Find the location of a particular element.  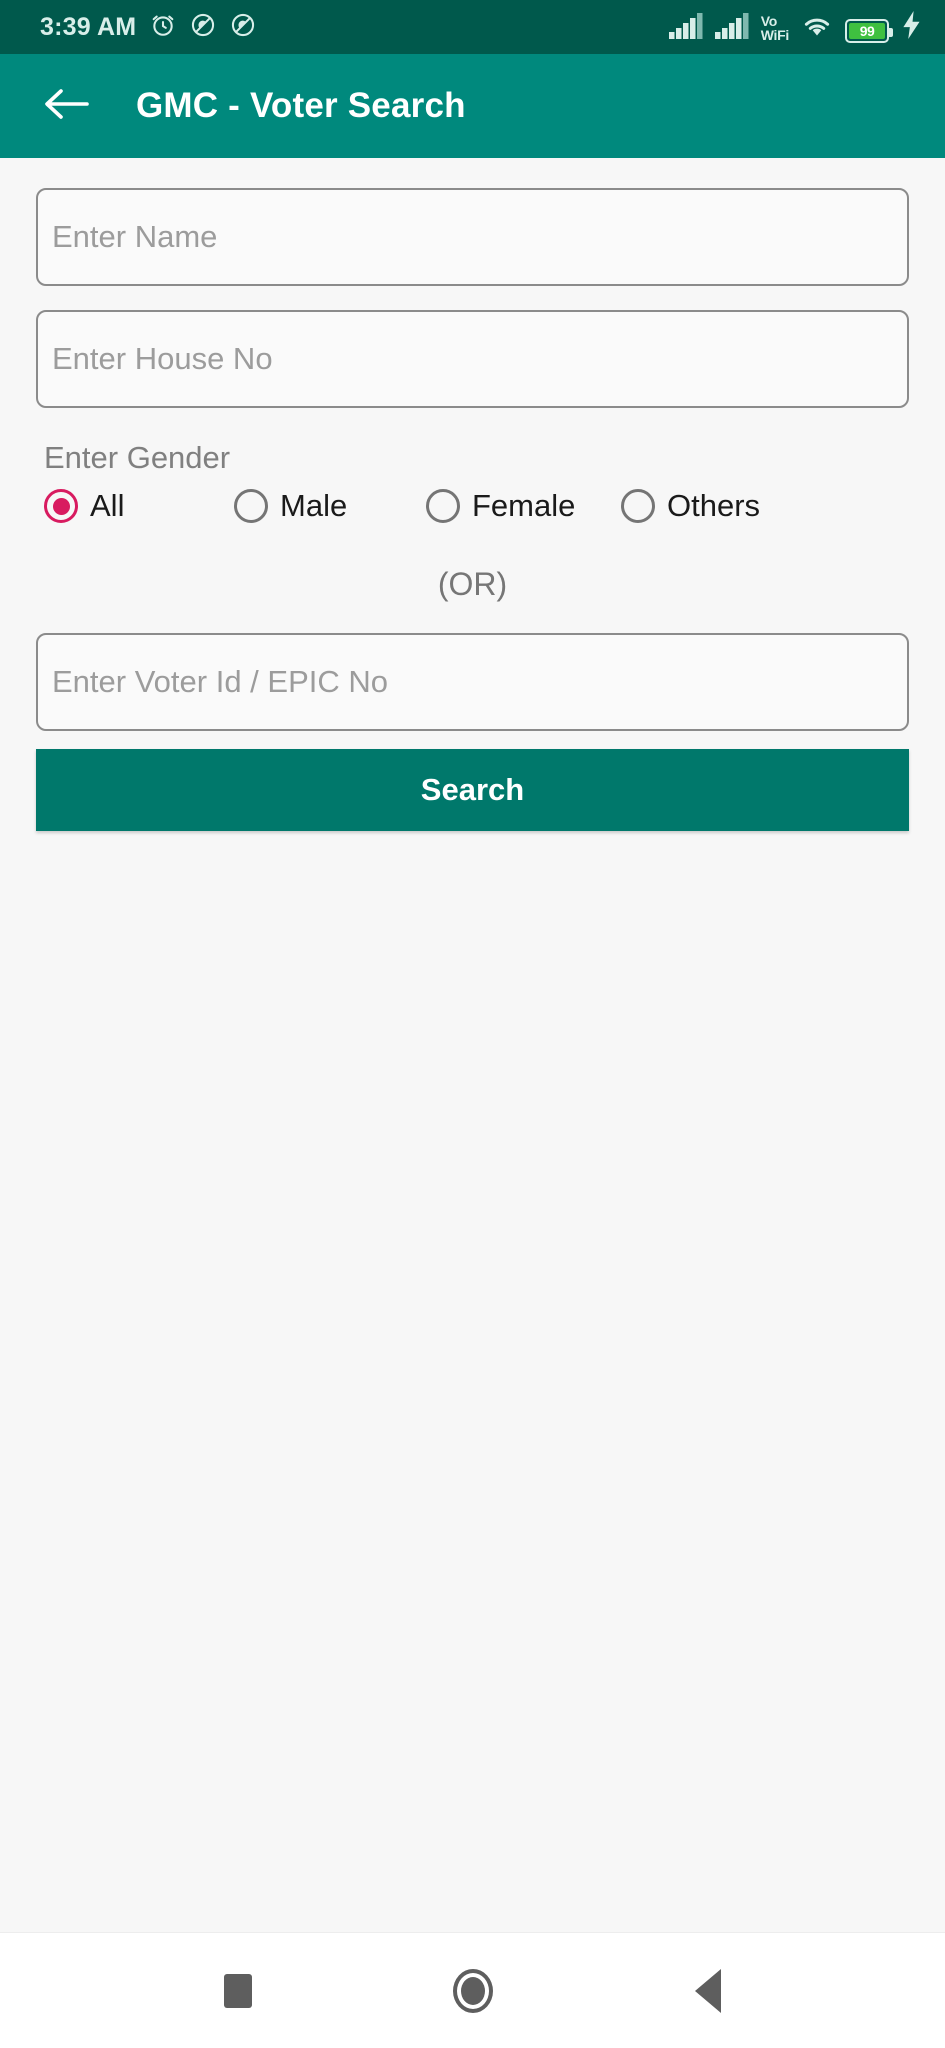

radio-label-others: Others is located at coordinates (714, 505).